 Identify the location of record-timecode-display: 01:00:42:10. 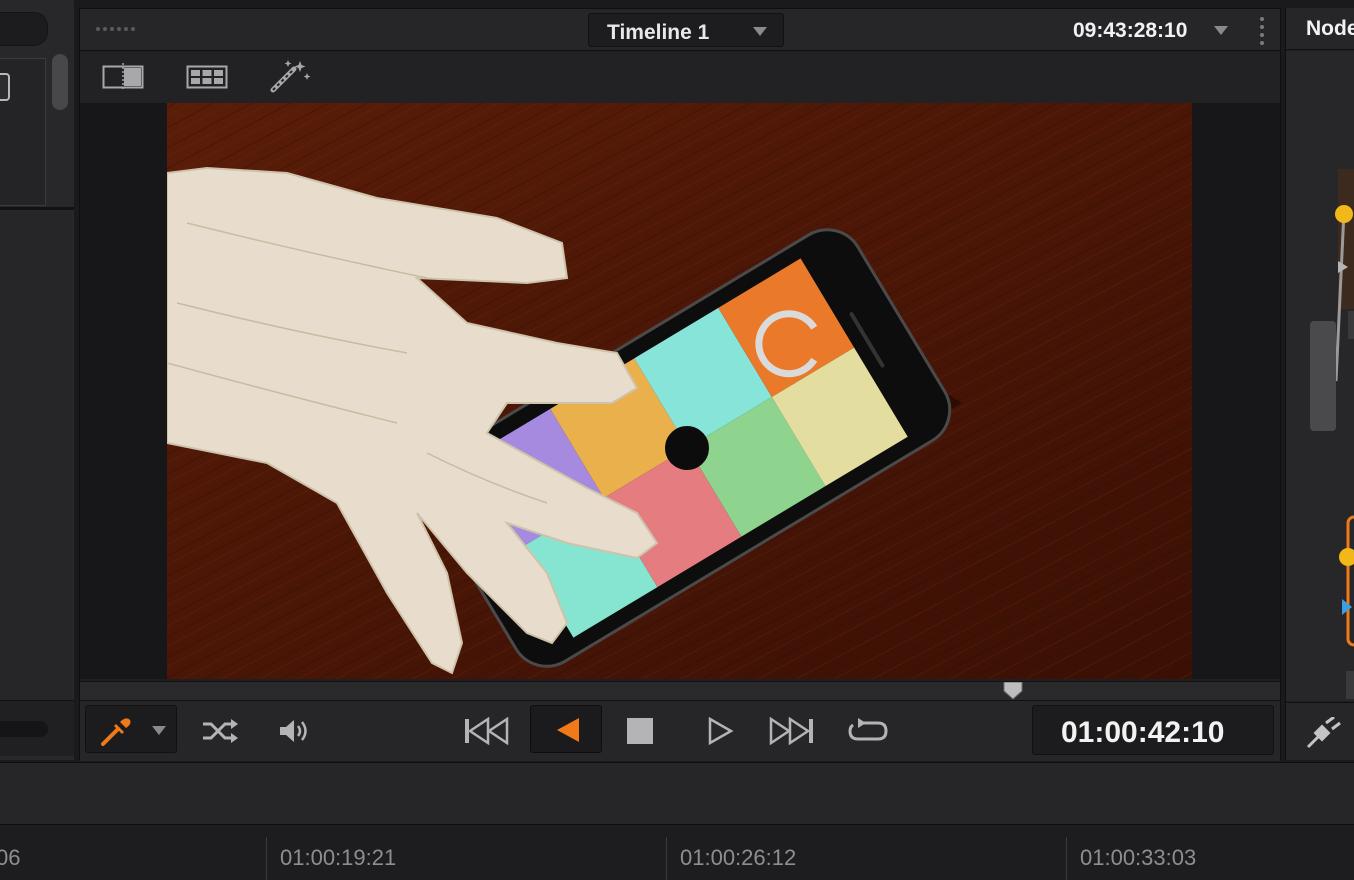
(1153, 730).